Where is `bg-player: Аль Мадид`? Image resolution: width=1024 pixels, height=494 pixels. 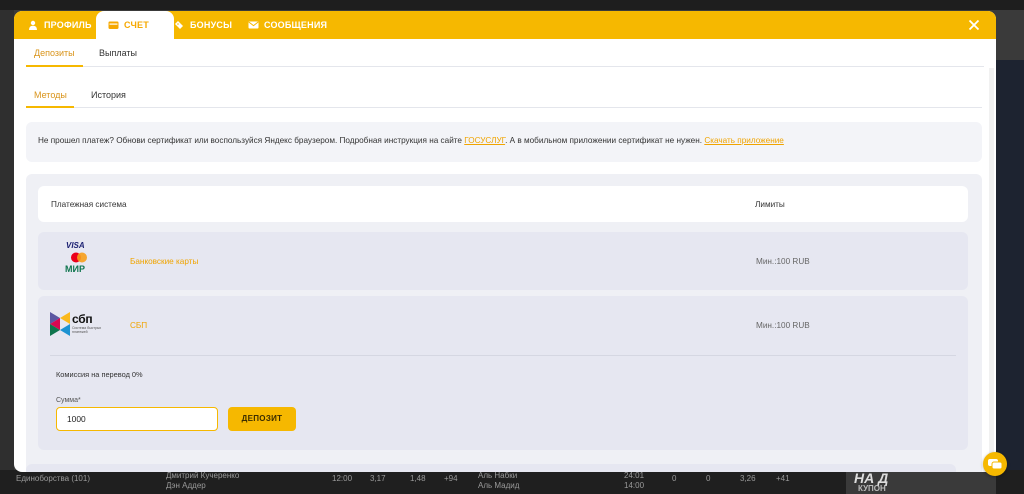 bg-player: Аль Мадид is located at coordinates (499, 485).